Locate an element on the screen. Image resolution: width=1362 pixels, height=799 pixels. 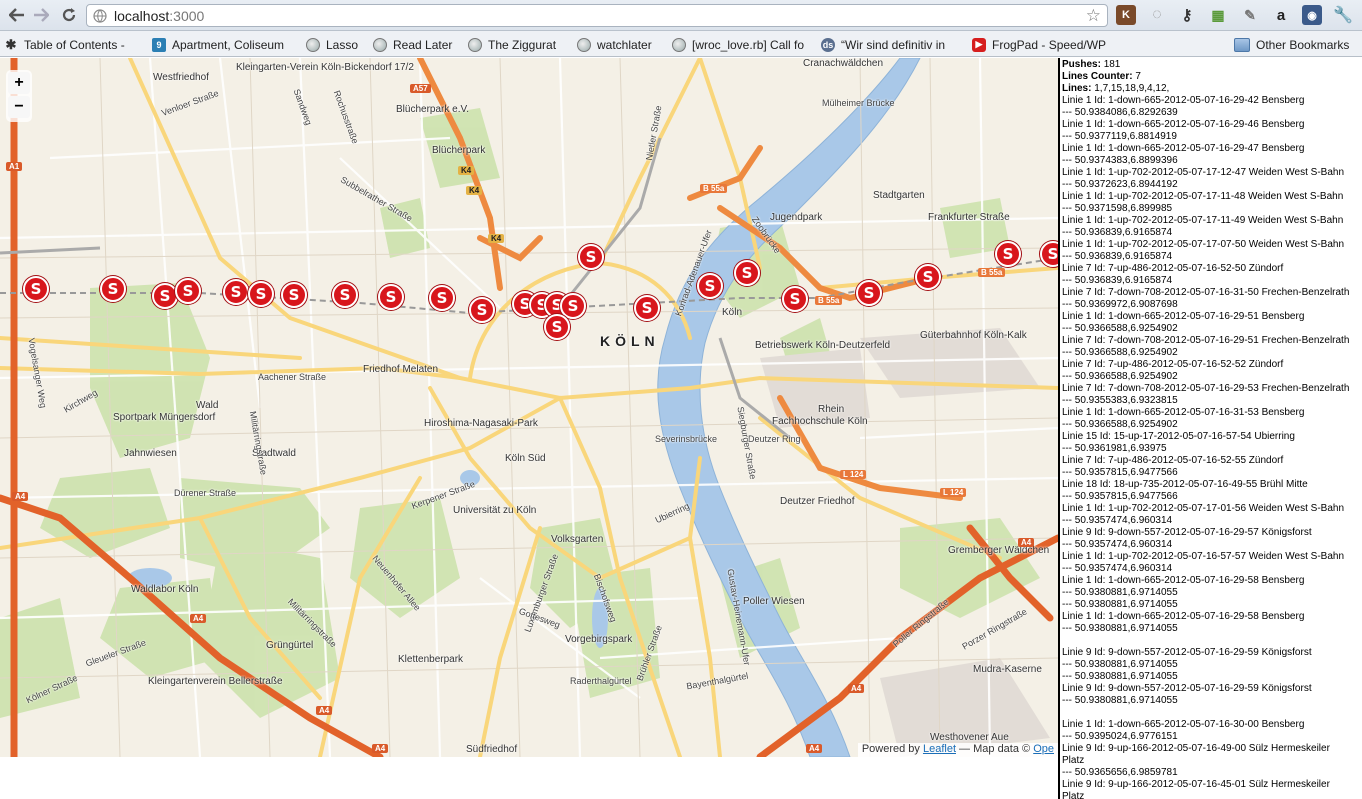
bookmark-item: ds “Wir sind definitiv in is located at coordinates (888, 44).